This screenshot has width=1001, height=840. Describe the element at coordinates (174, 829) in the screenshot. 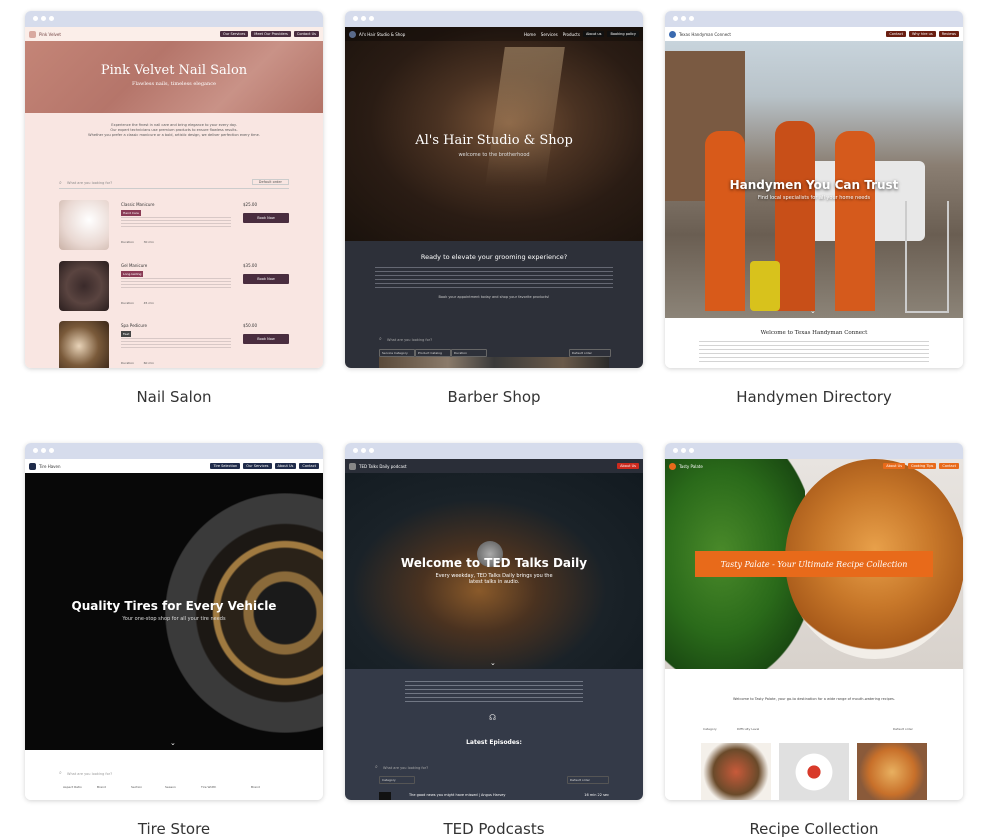

I see `card-caption: Tire Store` at that location.